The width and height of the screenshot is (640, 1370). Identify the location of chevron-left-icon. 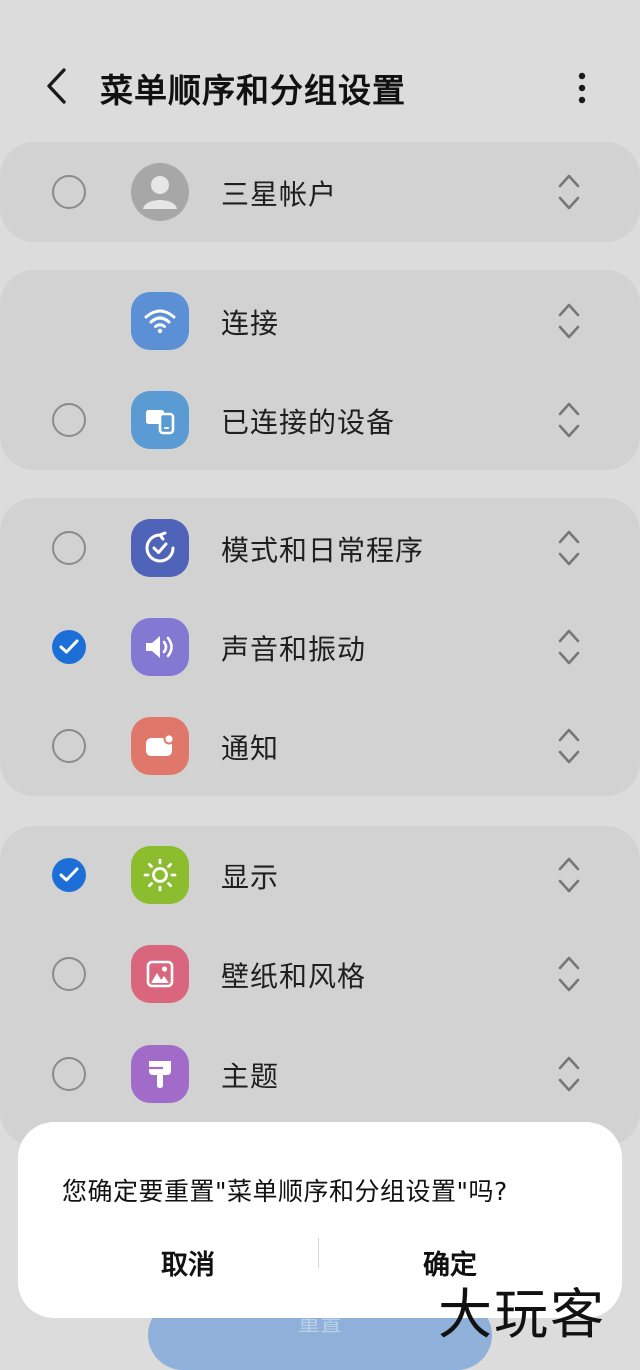
(56, 86).